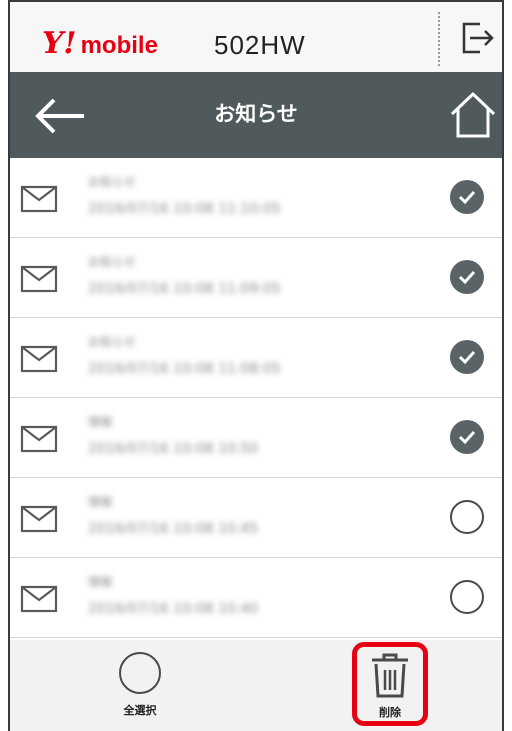 Image resolution: width=512 pixels, height=731 pixels. I want to click on notice-date: 2016/07/16 10:08 10:50, so click(173, 449).